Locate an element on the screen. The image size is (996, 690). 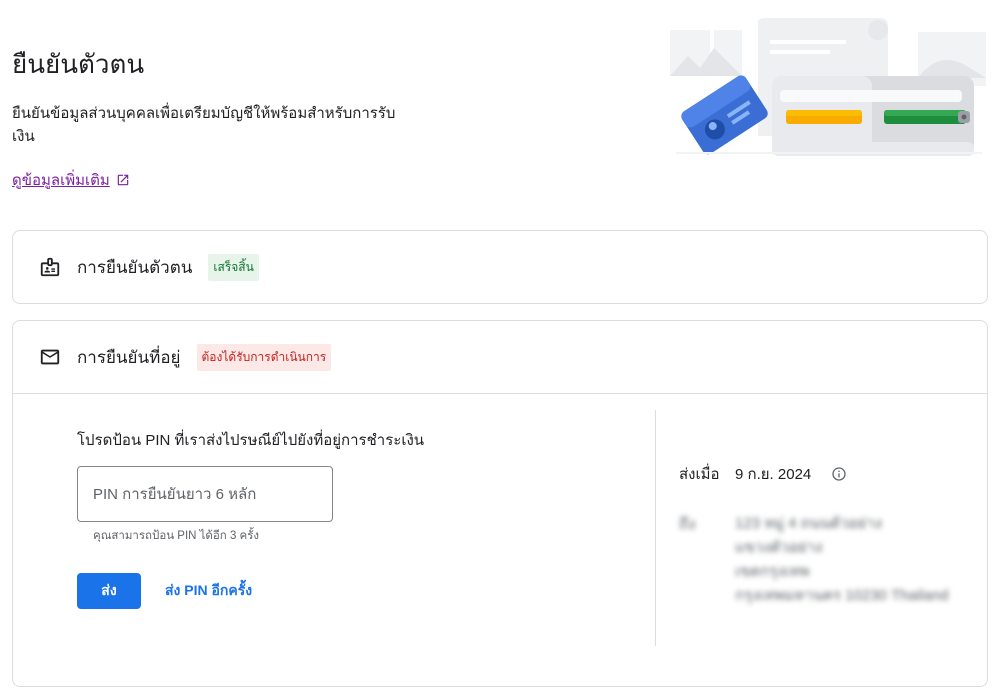
info-icon is located at coordinates (839, 474).